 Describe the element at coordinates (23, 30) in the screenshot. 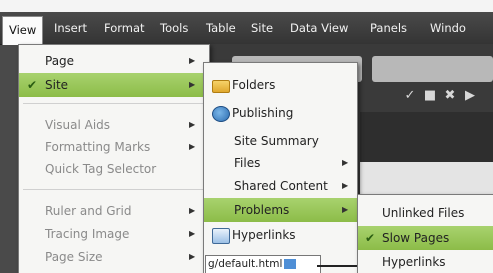

I see `menu-view: View` at that location.